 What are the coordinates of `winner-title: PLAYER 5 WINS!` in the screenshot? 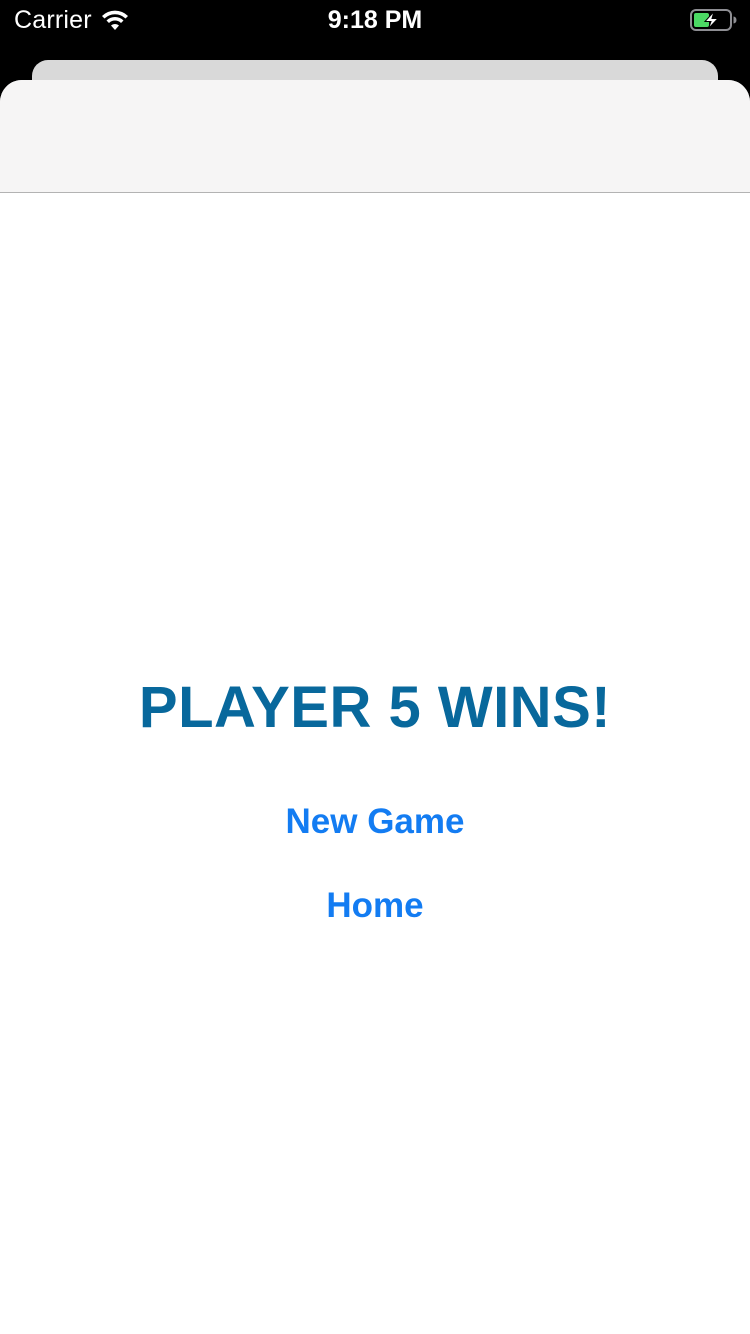 It's located at (375, 707).